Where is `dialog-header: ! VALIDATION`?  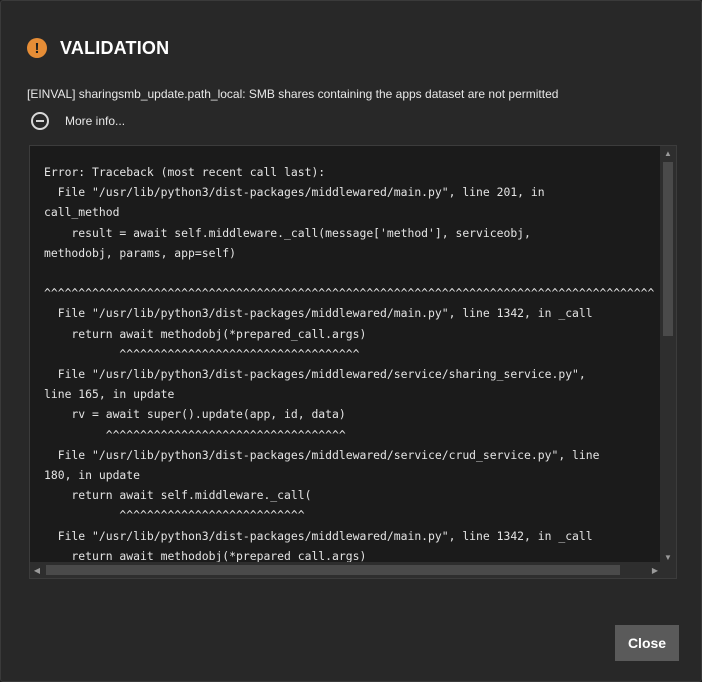 dialog-header: ! VALIDATION is located at coordinates (98, 48).